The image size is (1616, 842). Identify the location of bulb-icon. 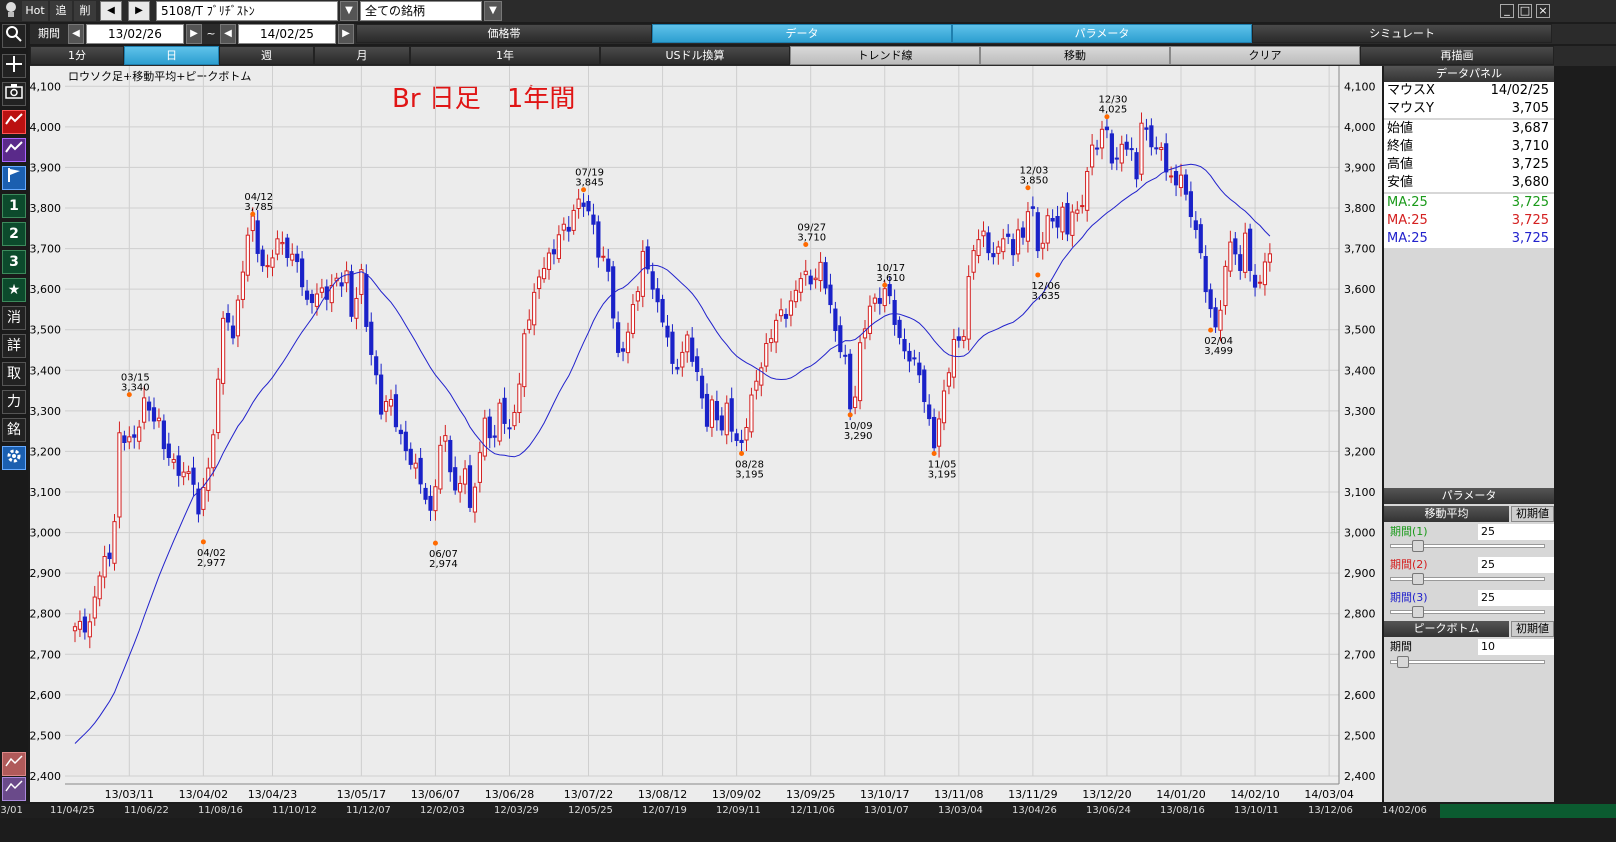
(11, 11).